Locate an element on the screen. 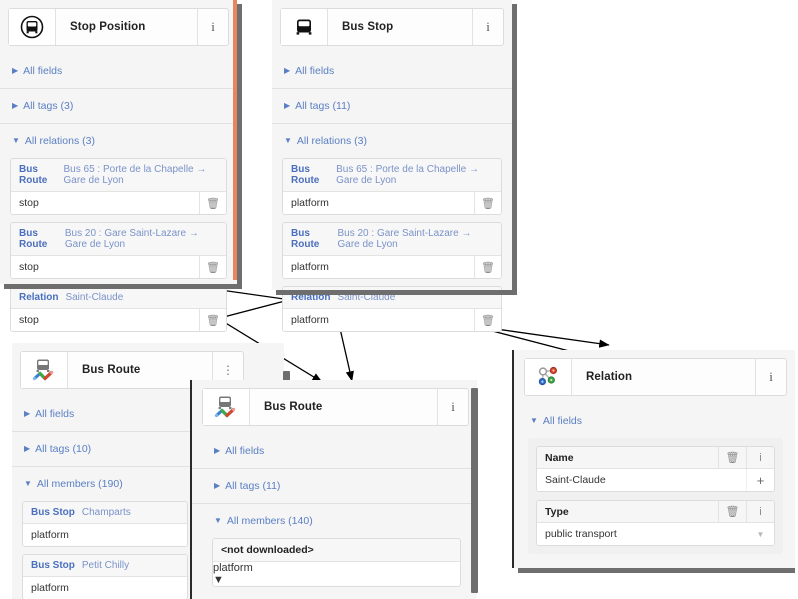 The image size is (798, 599). member-row: Bus Stop Champarts platform is located at coordinates (105, 524).